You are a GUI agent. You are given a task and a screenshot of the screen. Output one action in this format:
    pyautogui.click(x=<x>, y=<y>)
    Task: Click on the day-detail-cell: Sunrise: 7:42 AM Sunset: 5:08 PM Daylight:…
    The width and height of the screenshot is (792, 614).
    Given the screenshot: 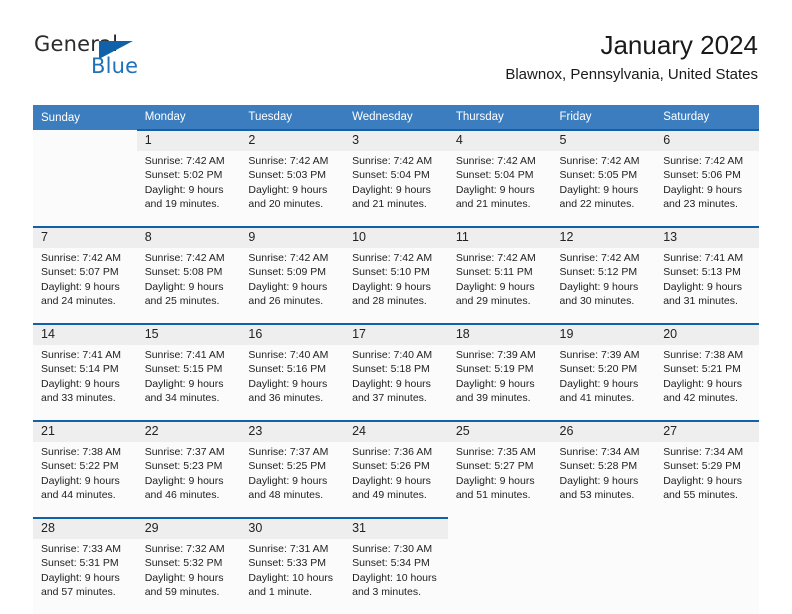 What is the action you would take?
    pyautogui.click(x=188, y=286)
    